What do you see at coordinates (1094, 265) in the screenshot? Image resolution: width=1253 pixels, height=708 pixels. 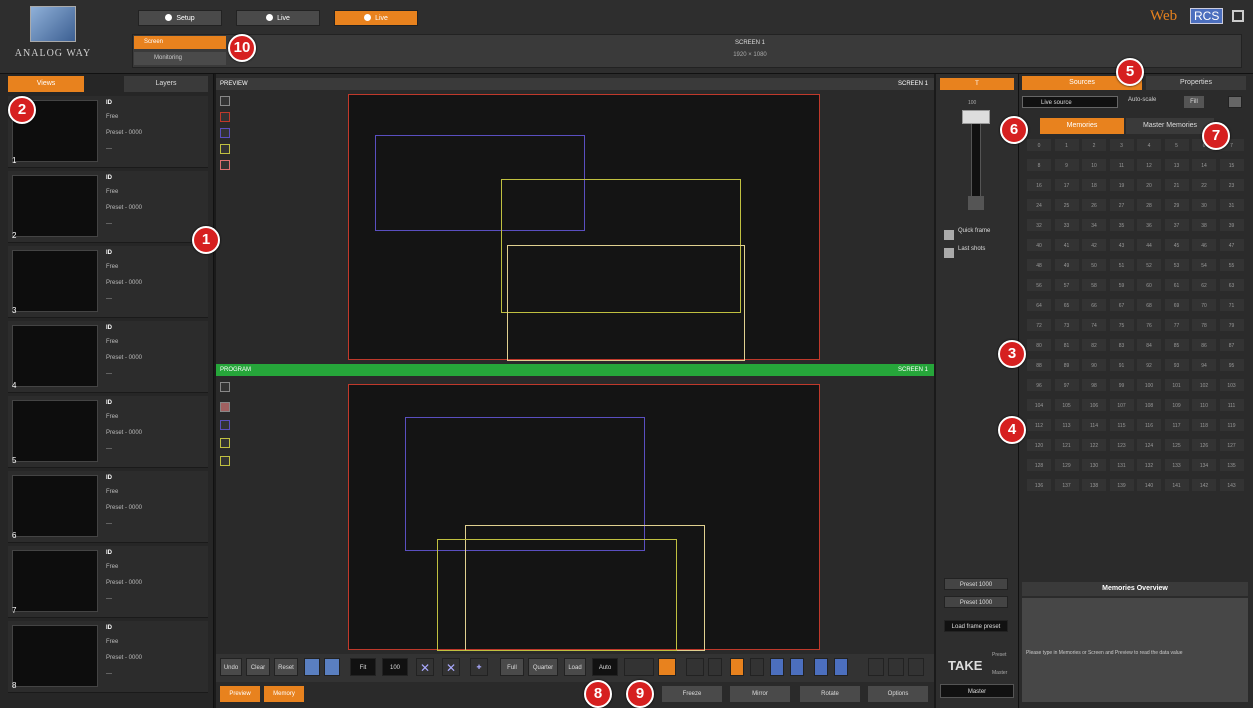 I see `memory-cell: 50` at bounding box center [1094, 265].